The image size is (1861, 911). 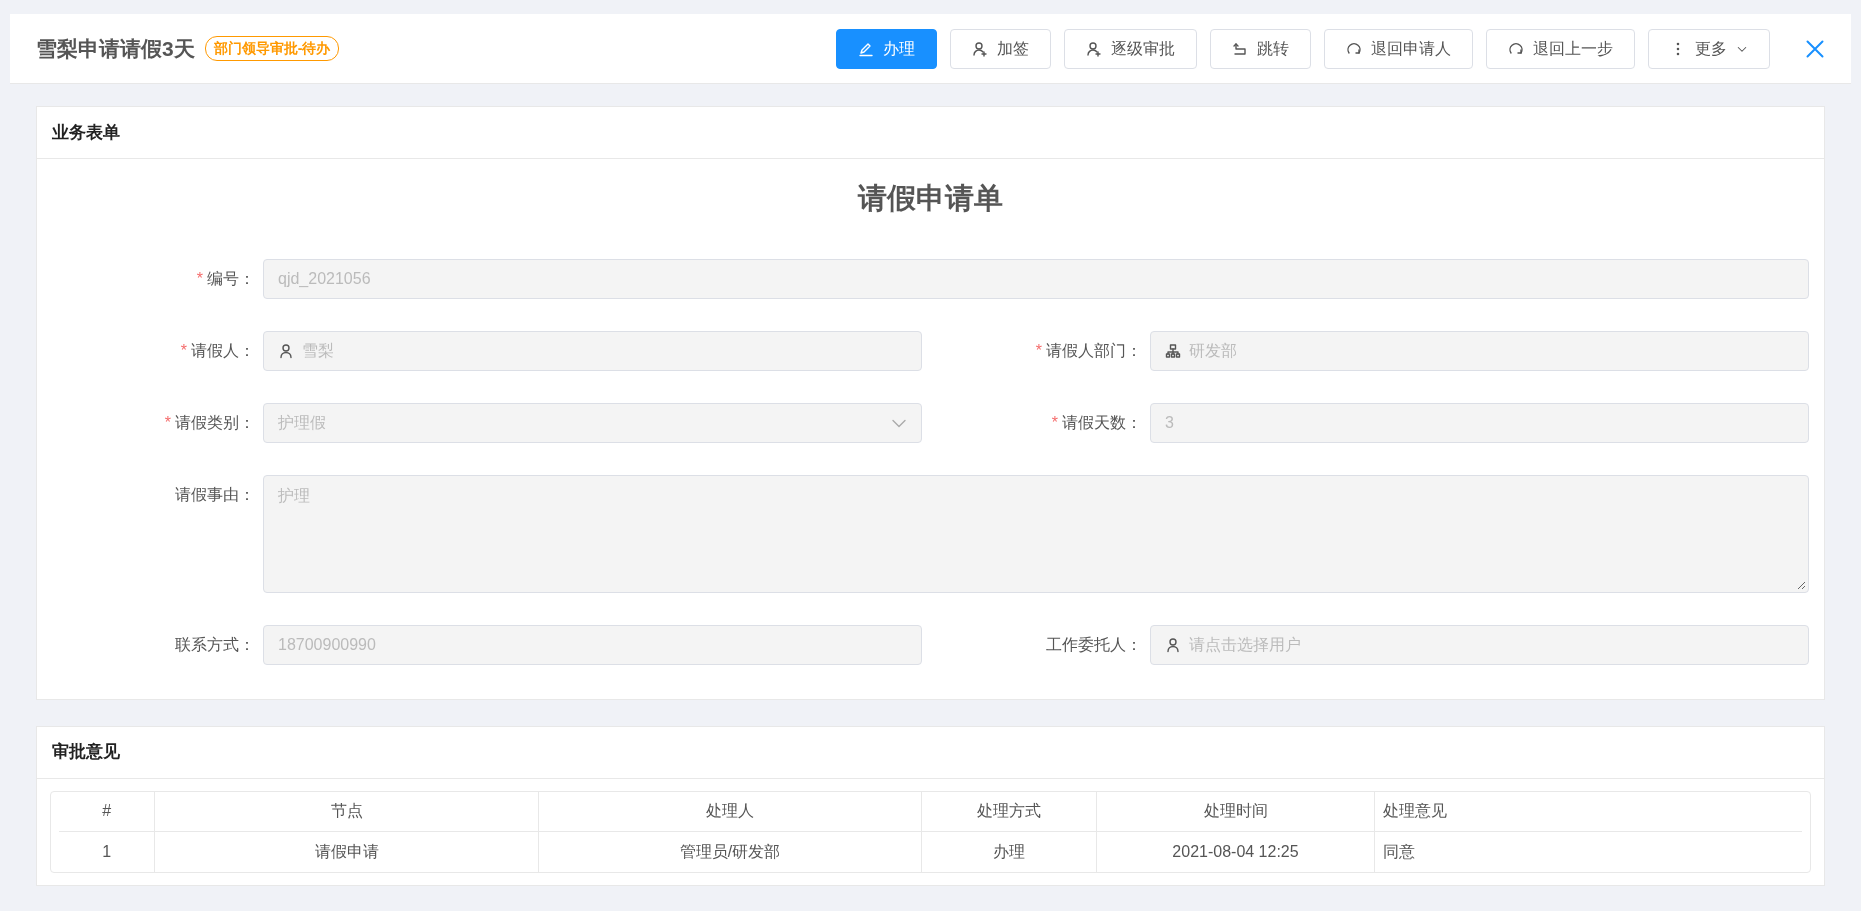 I want to click on status-badge: 部门领导审批-待办, so click(x=272, y=48).